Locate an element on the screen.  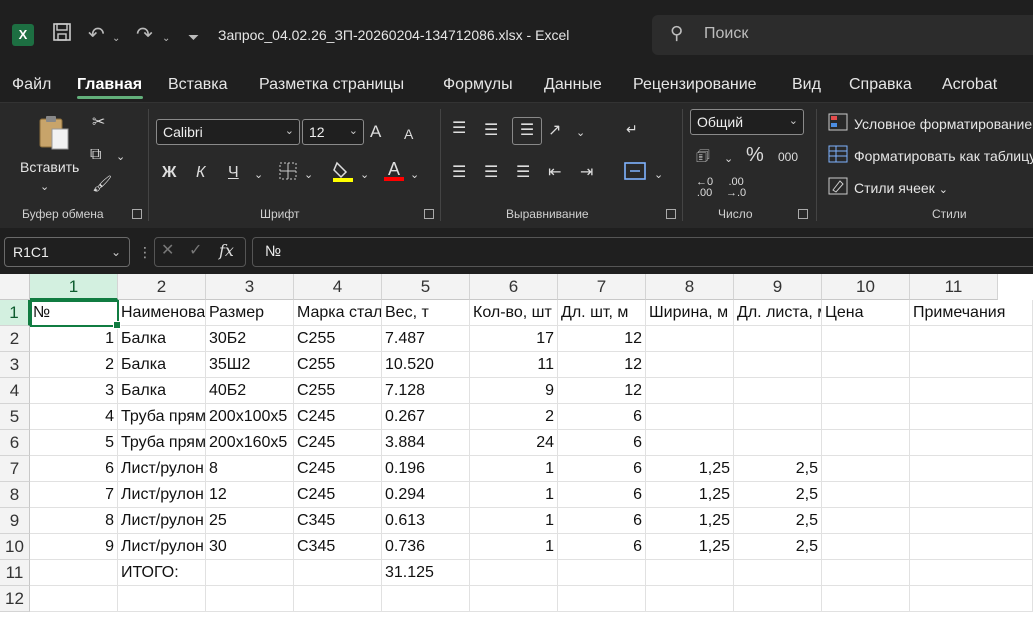
cell: 0.196 is located at coordinates (426, 469).